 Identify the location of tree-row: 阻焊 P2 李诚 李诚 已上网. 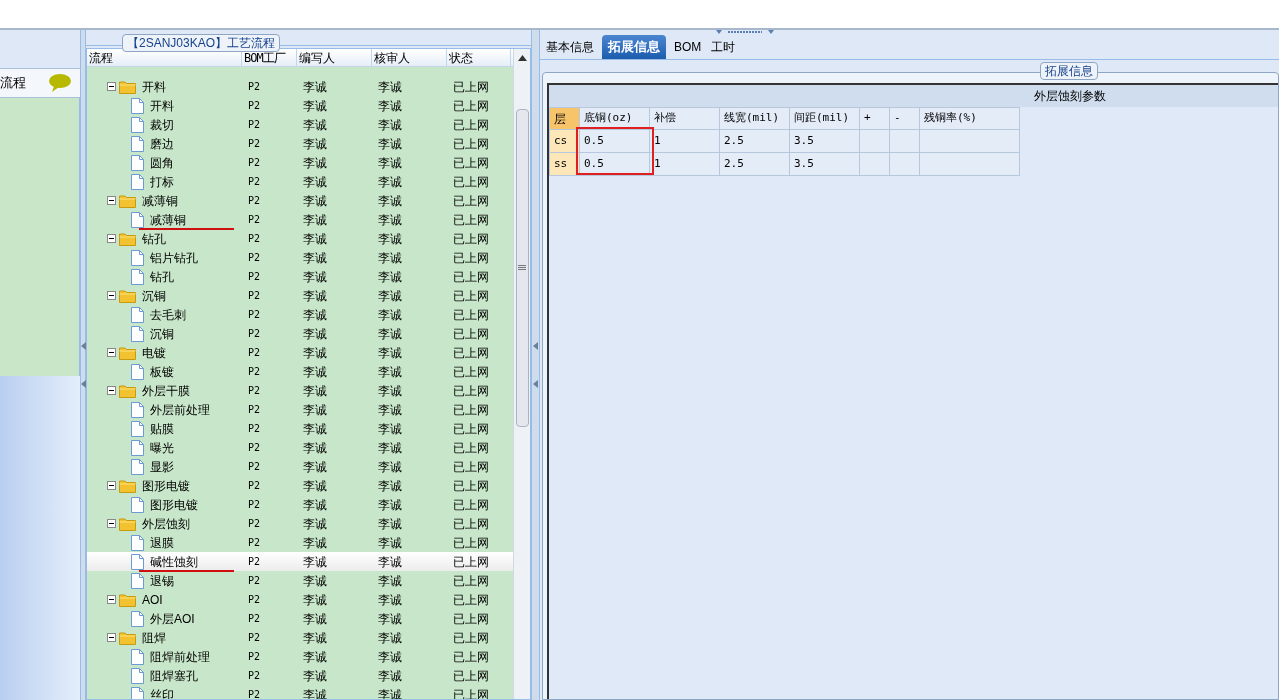
(300, 637).